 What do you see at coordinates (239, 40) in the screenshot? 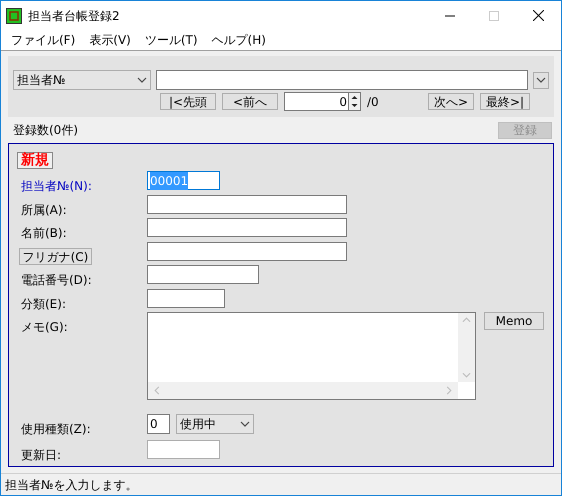
I see `menu-item: ヘルプ(H)` at bounding box center [239, 40].